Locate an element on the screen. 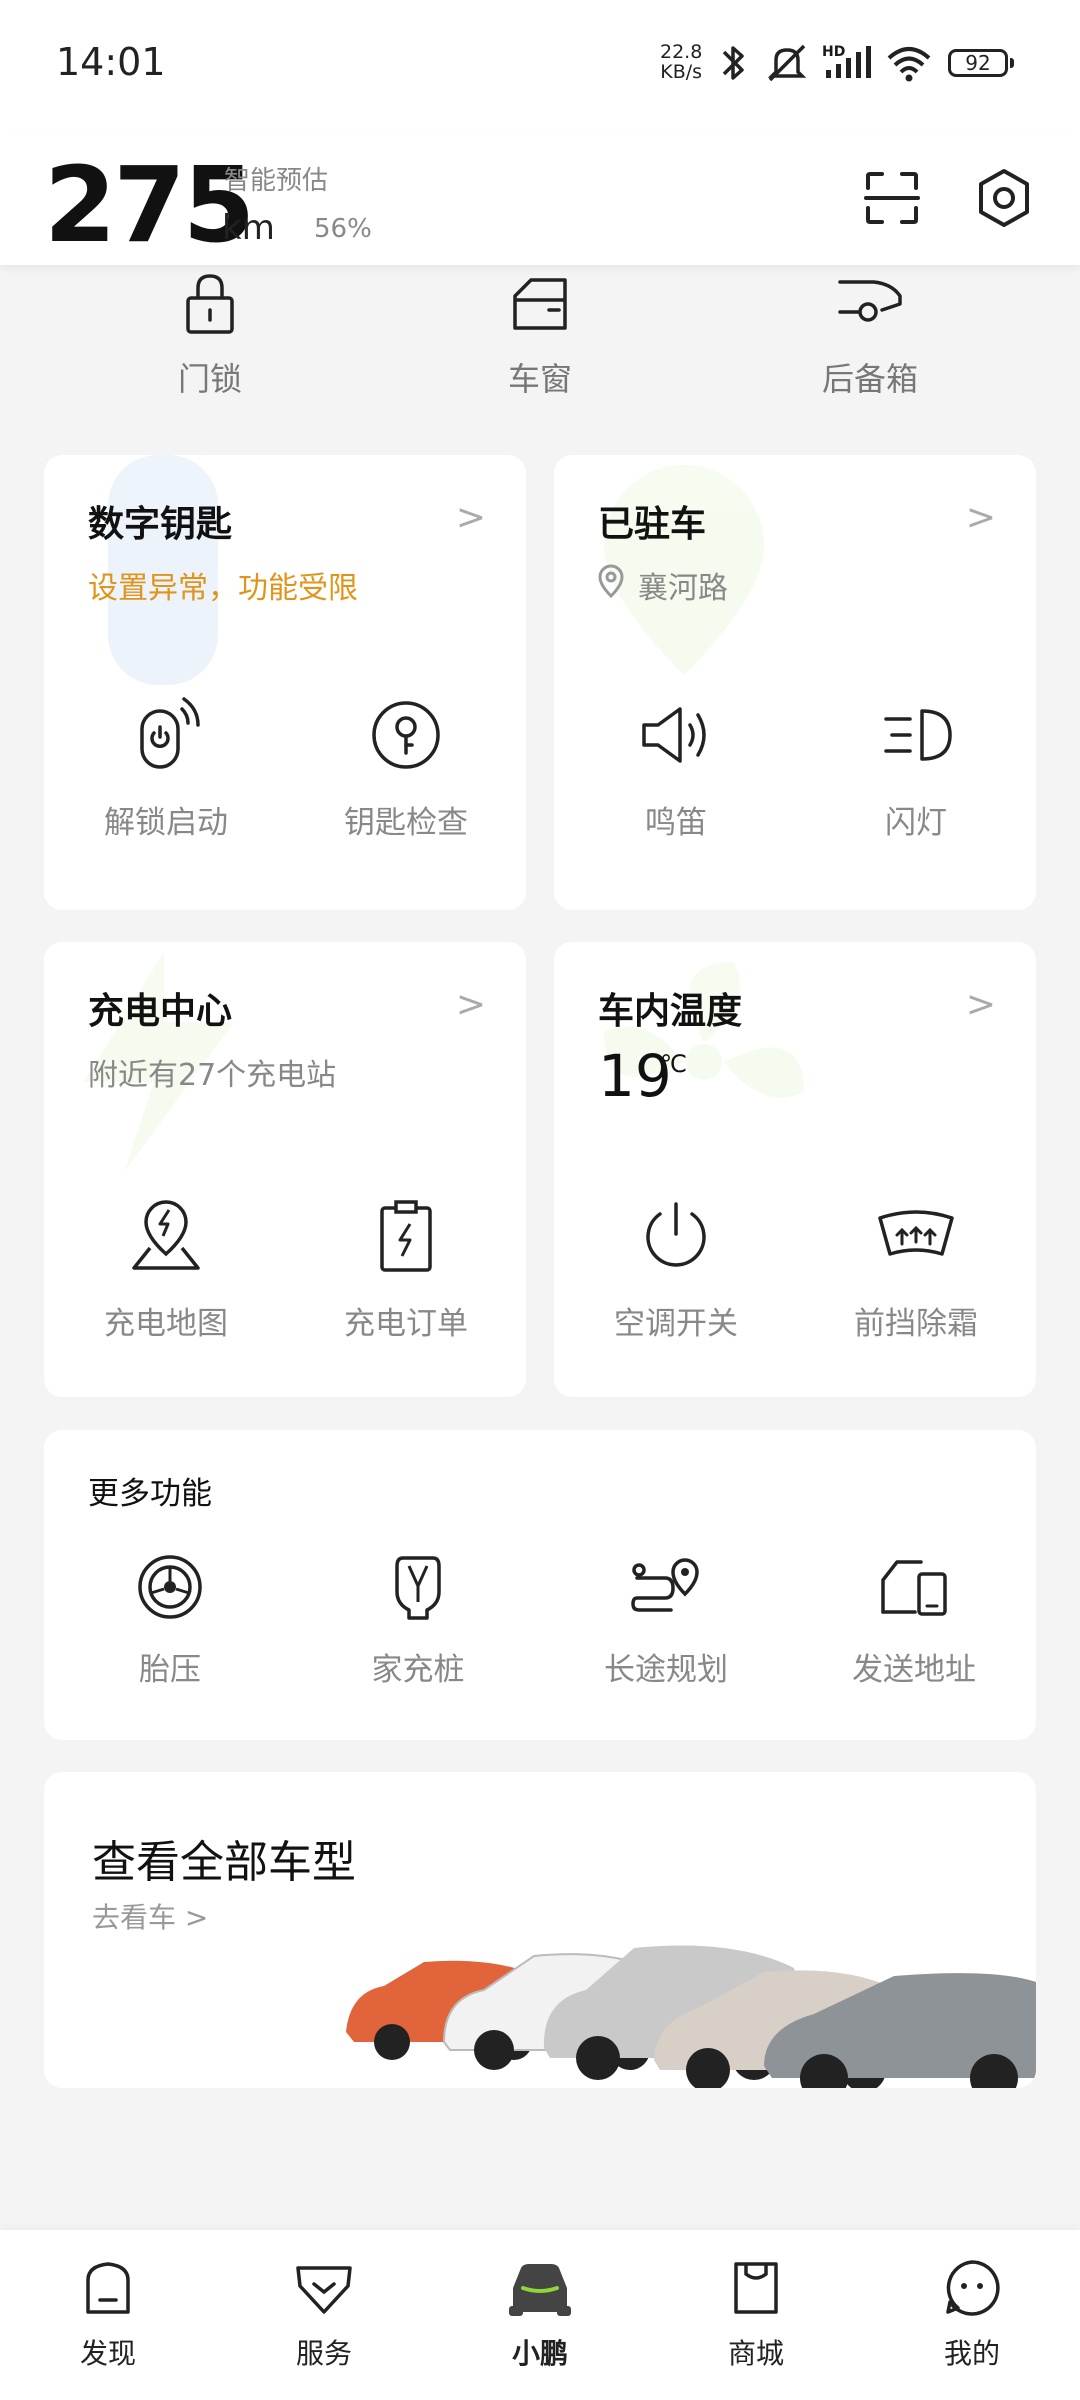  status-time: 14:01 is located at coordinates (111, 62).